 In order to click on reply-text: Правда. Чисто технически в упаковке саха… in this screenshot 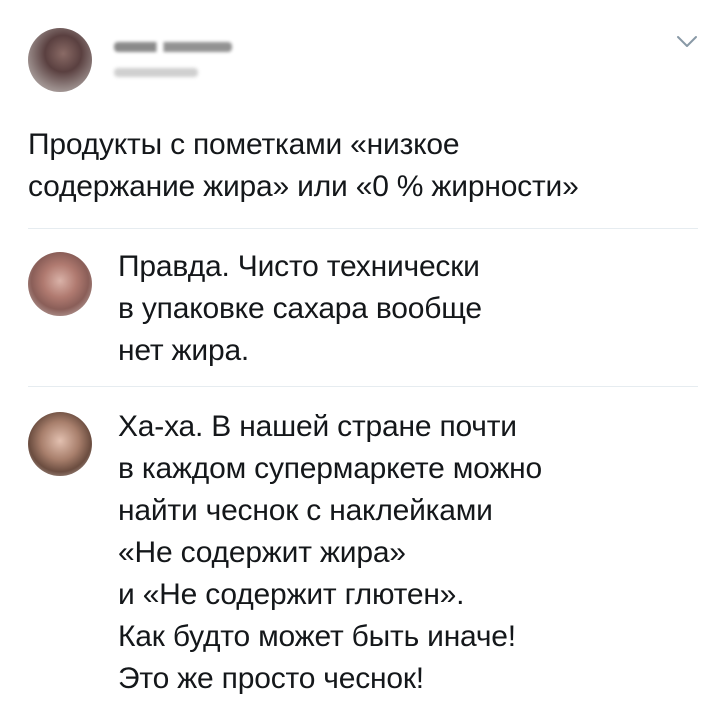, I will do `click(413, 309)`.